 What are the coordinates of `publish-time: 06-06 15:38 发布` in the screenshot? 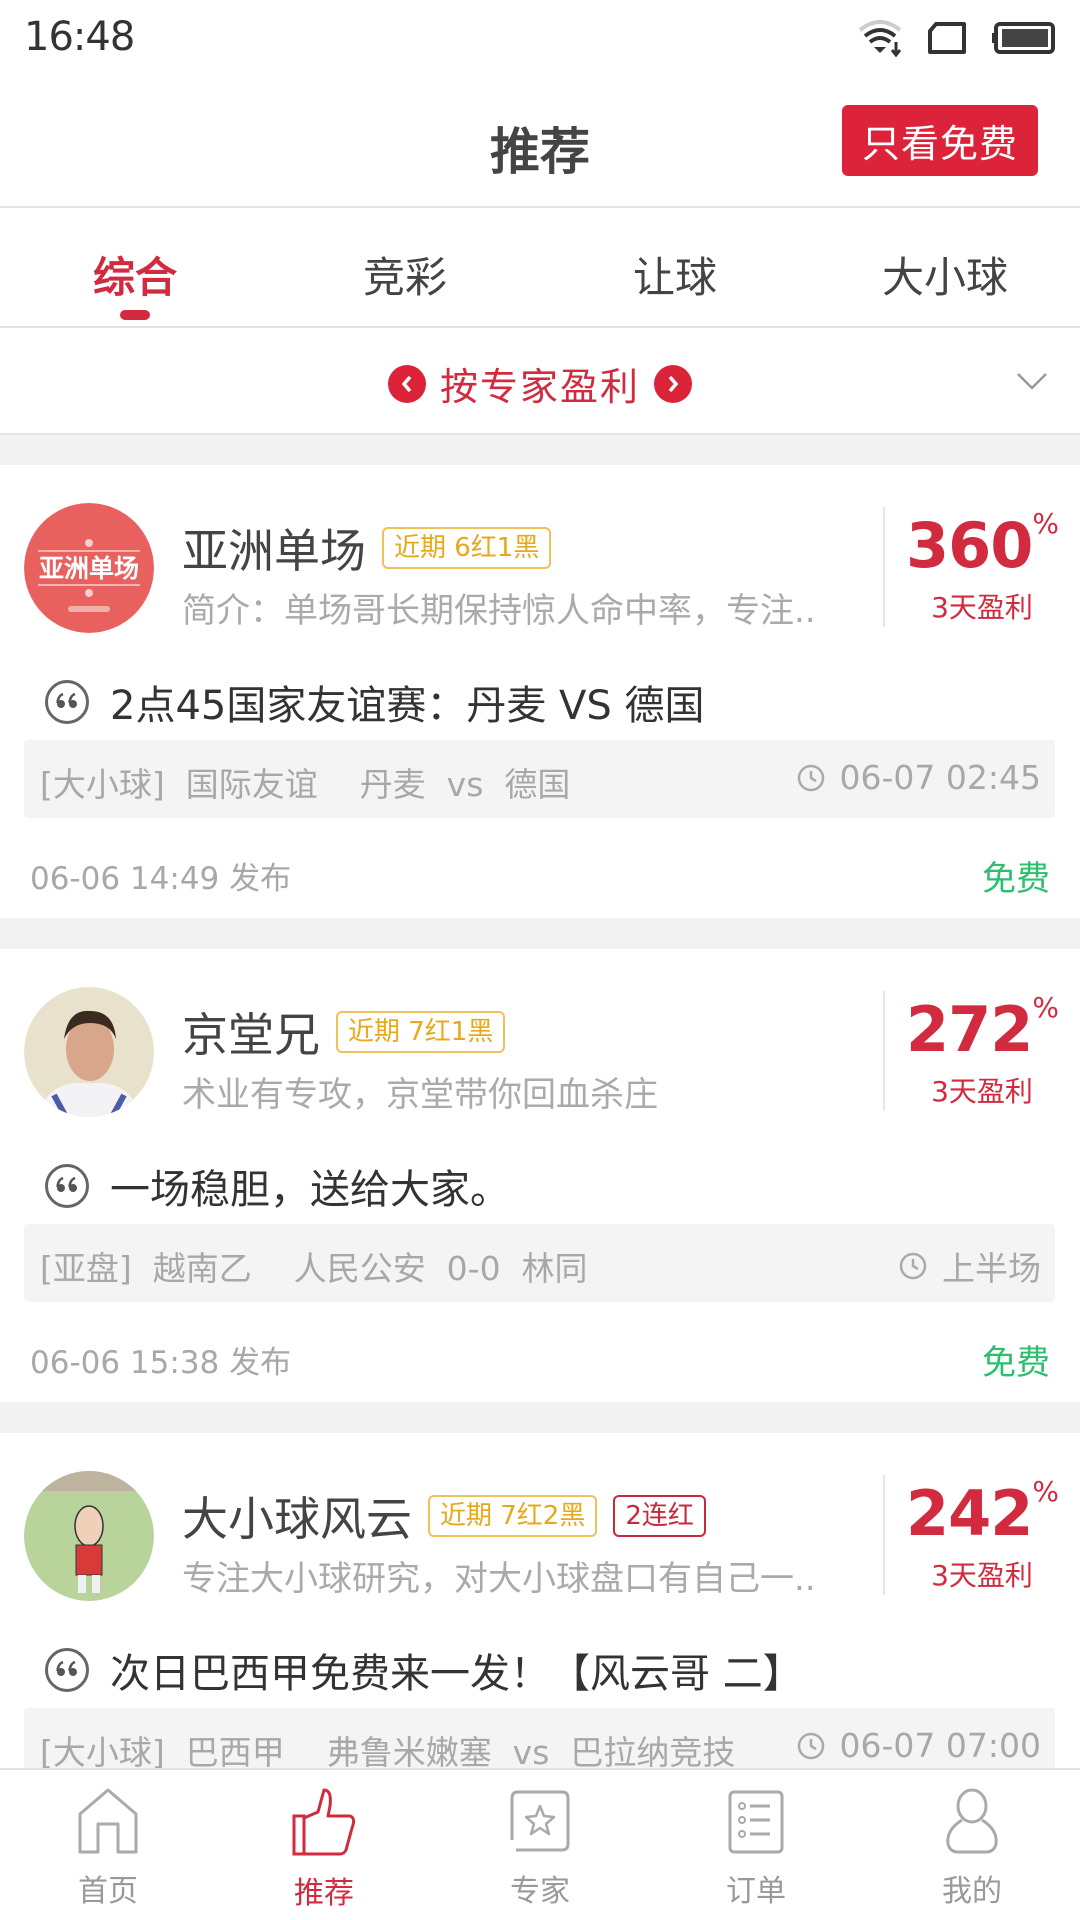 It's located at (161, 1363).